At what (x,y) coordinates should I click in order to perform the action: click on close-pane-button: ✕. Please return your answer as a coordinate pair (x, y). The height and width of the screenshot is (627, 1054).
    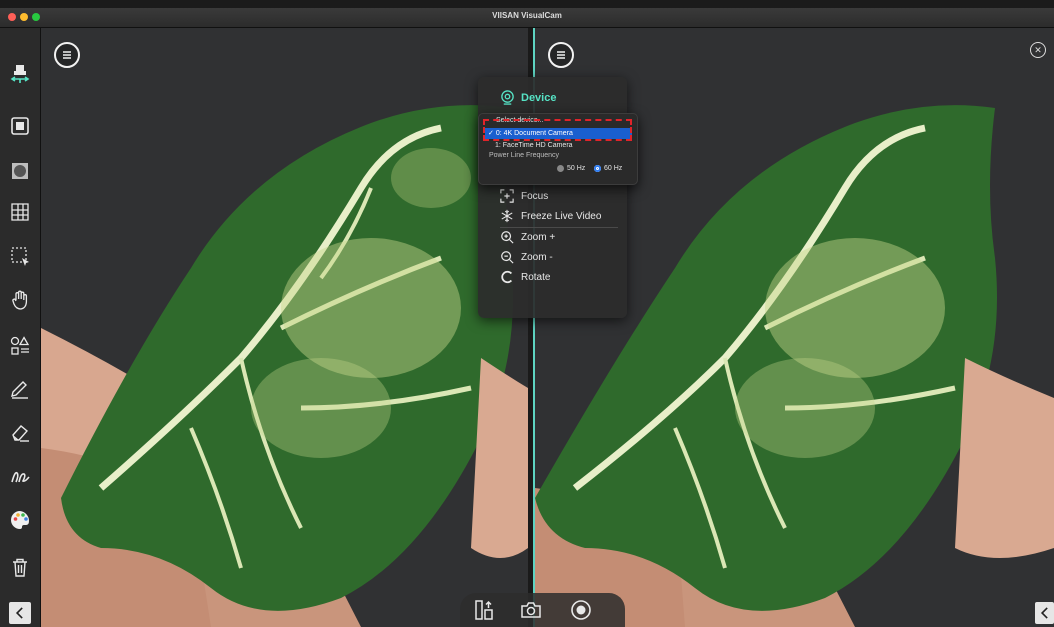
    Looking at the image, I should click on (1038, 50).